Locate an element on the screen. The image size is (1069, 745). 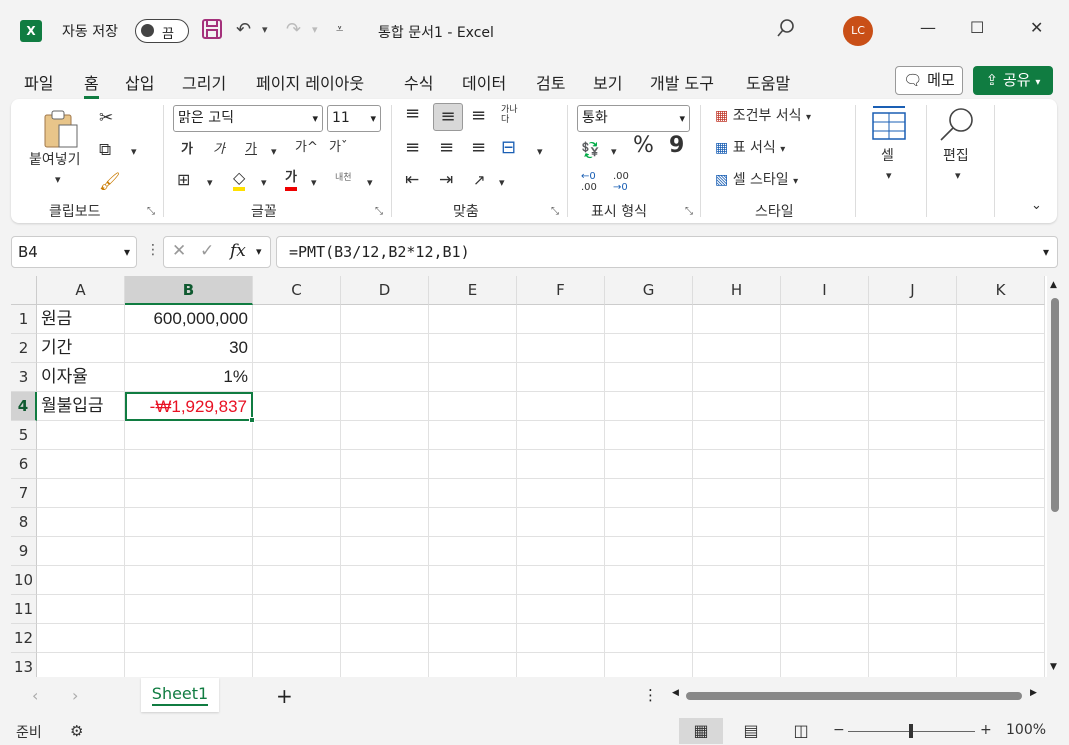
copy-dropdown-icon: ▾ is located at coordinates (134, 152).